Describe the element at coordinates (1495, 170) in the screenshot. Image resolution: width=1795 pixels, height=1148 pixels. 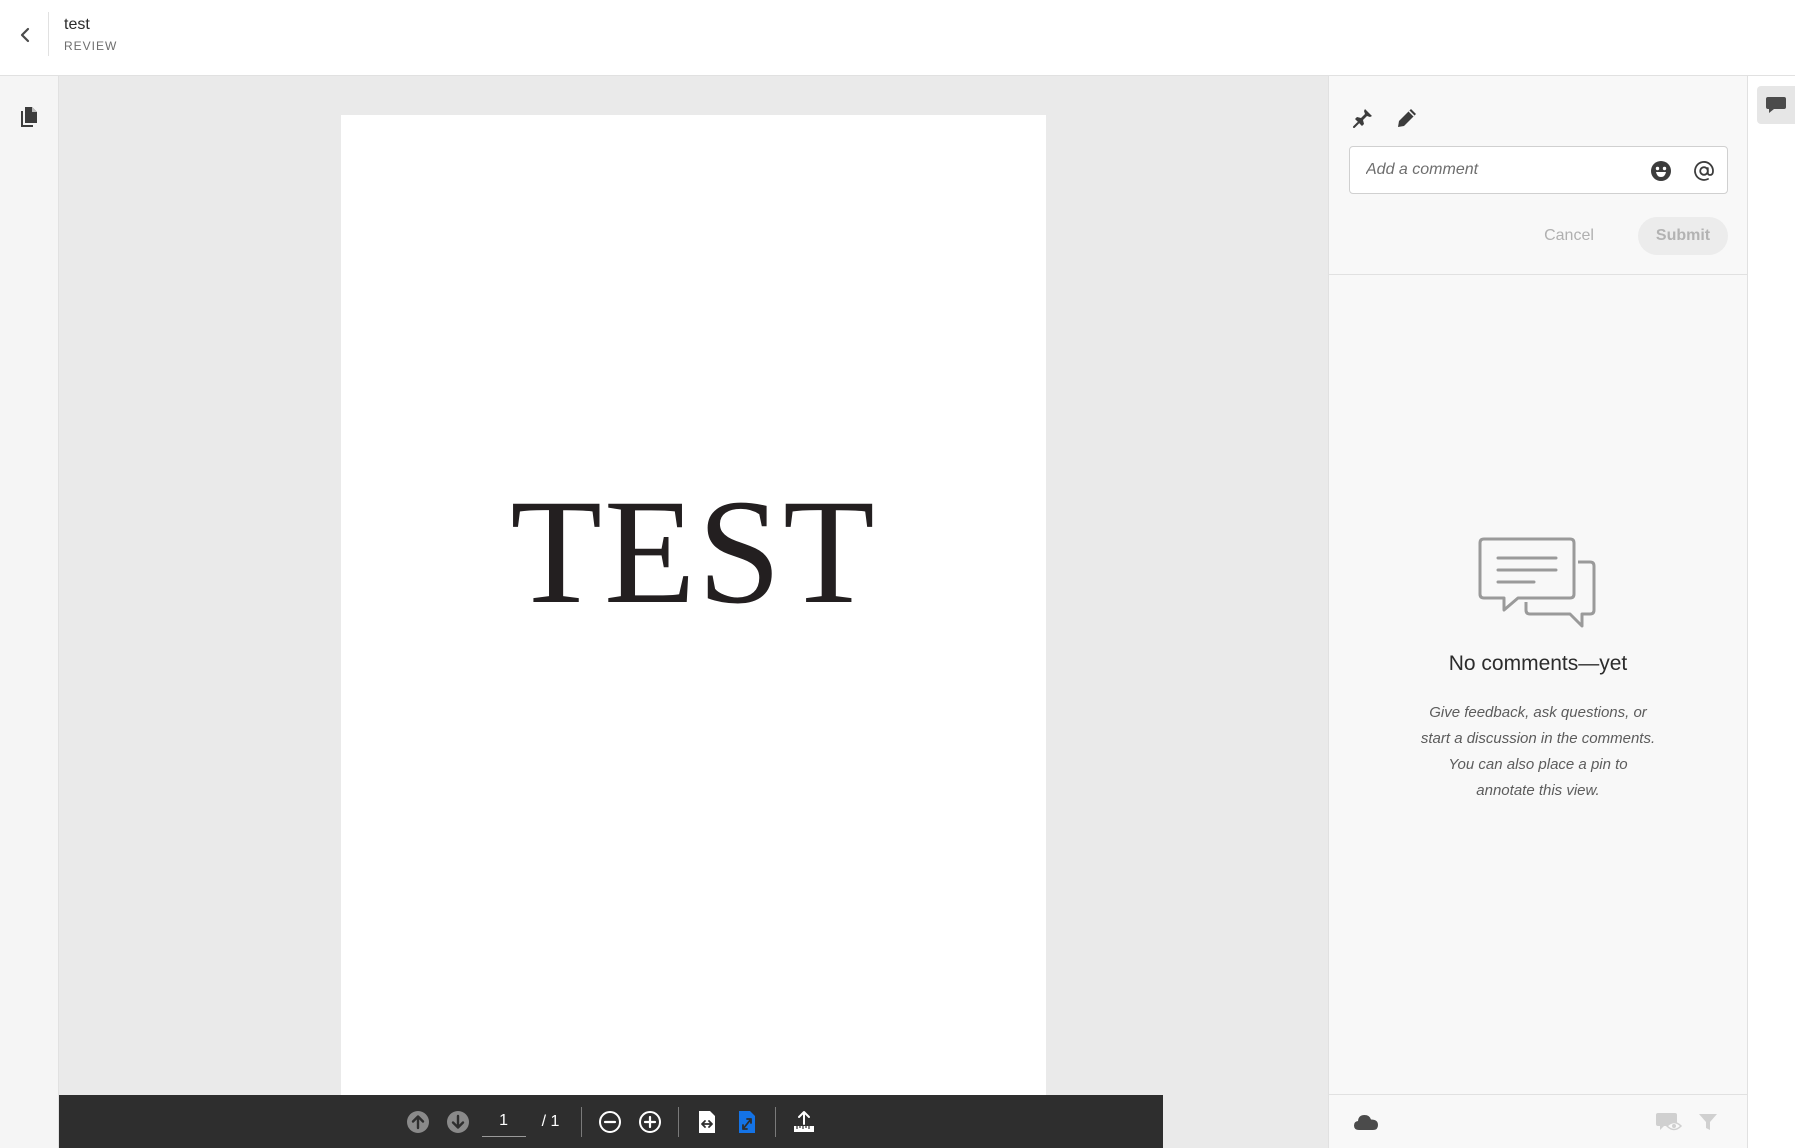
I see `comment-input` at that location.